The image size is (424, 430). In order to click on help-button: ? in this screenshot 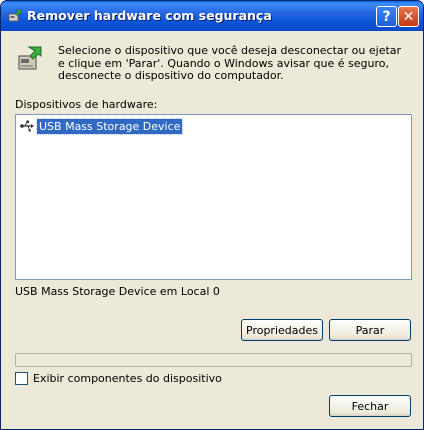, I will do `click(386, 16)`.